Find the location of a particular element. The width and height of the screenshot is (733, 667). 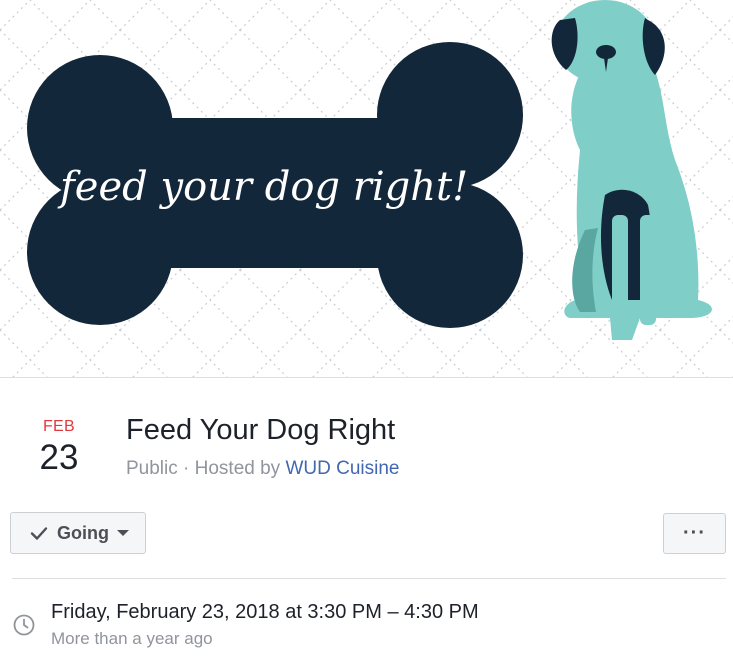

check-icon is located at coordinates (39, 533).